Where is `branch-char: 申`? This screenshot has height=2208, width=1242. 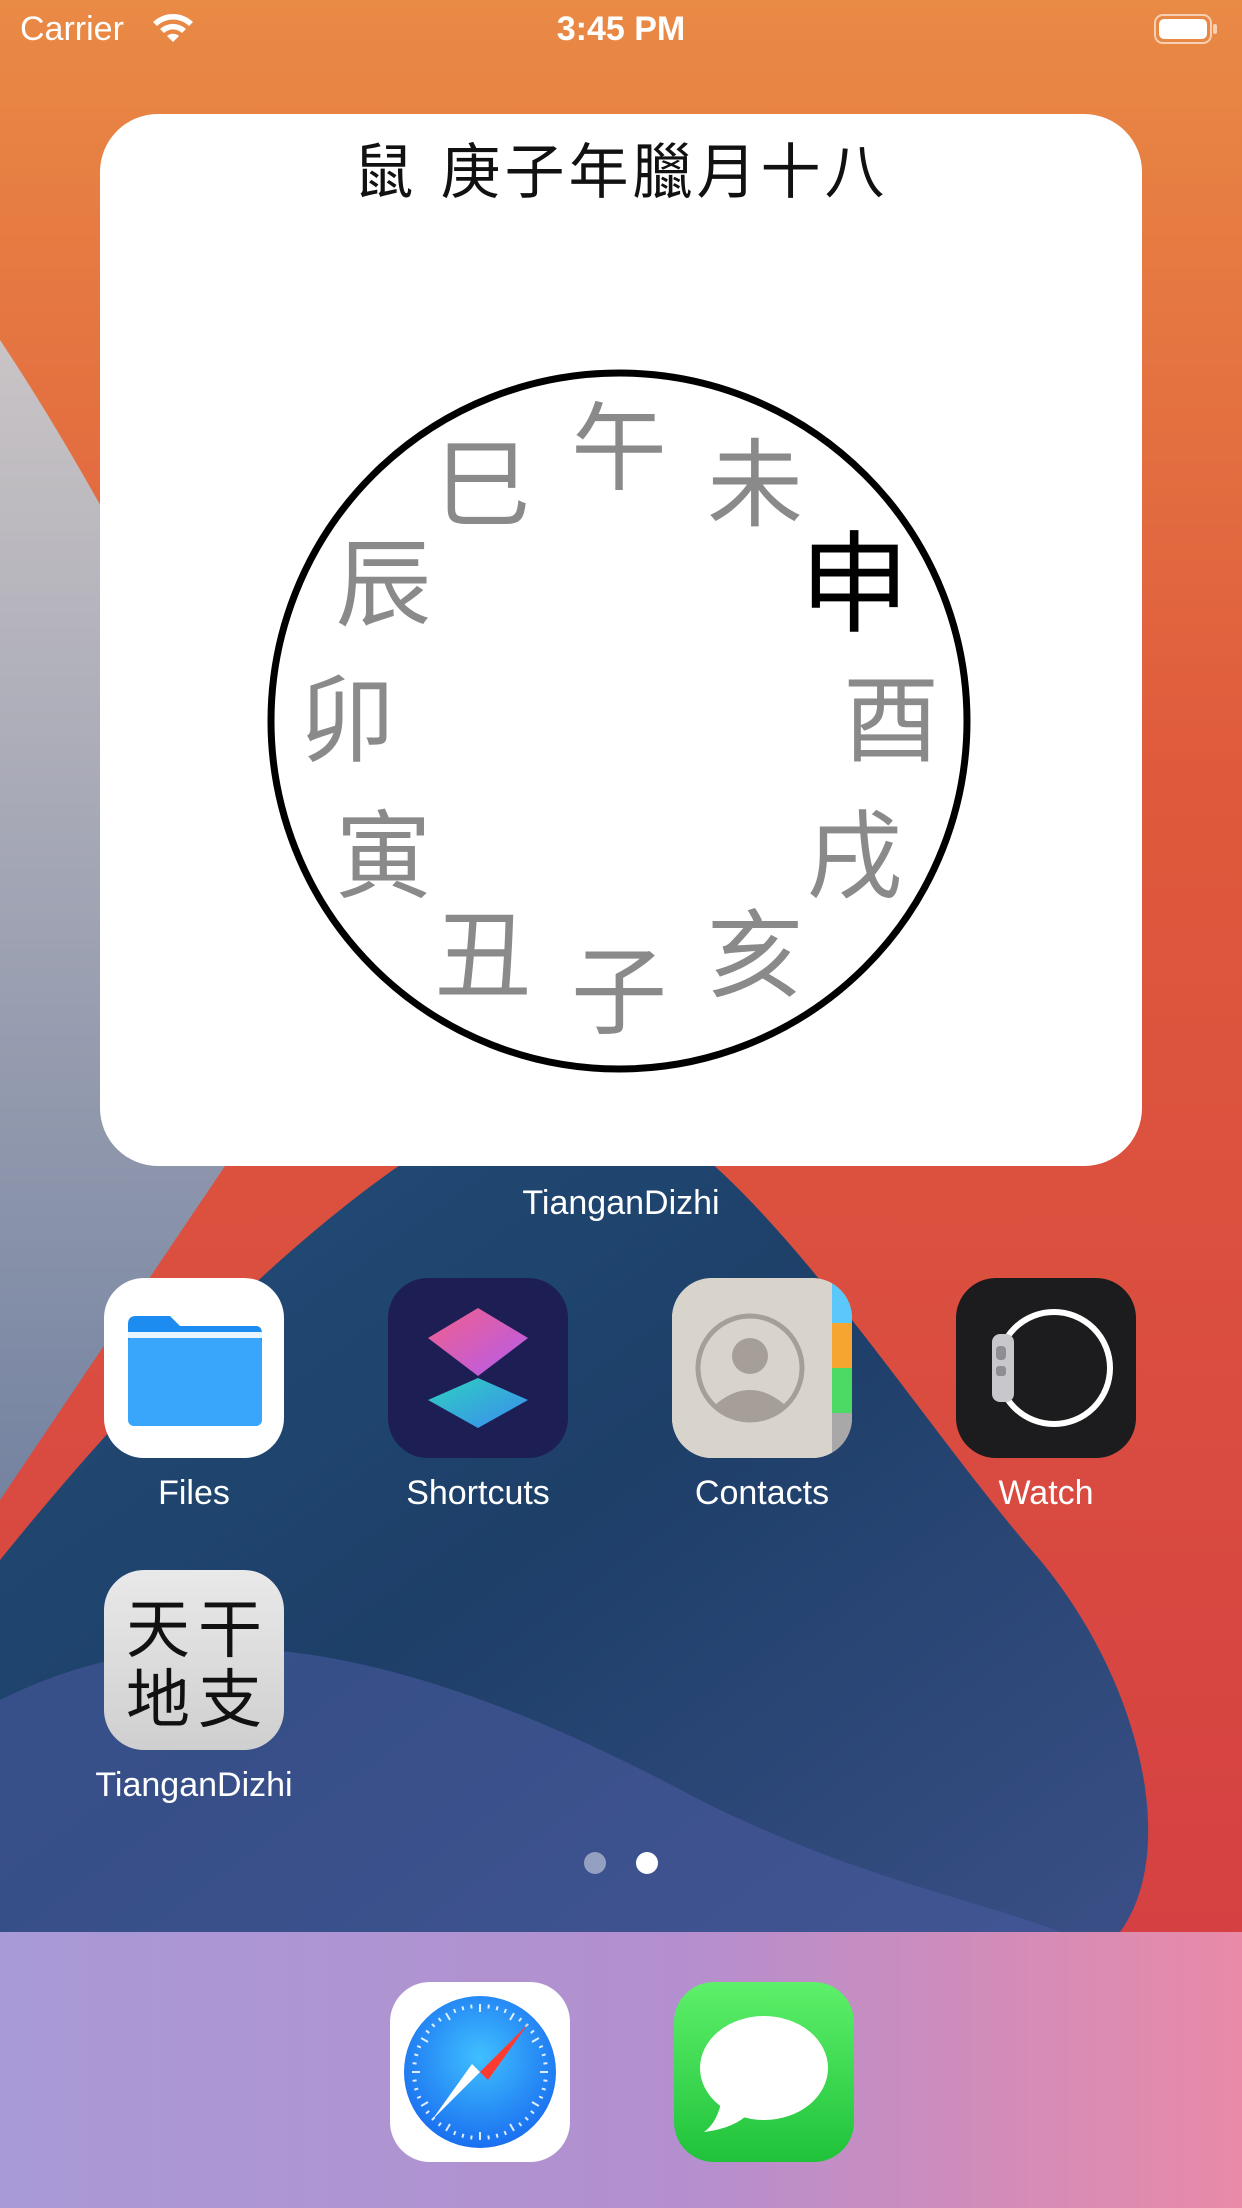 branch-char: 申 is located at coordinates (855, 585).